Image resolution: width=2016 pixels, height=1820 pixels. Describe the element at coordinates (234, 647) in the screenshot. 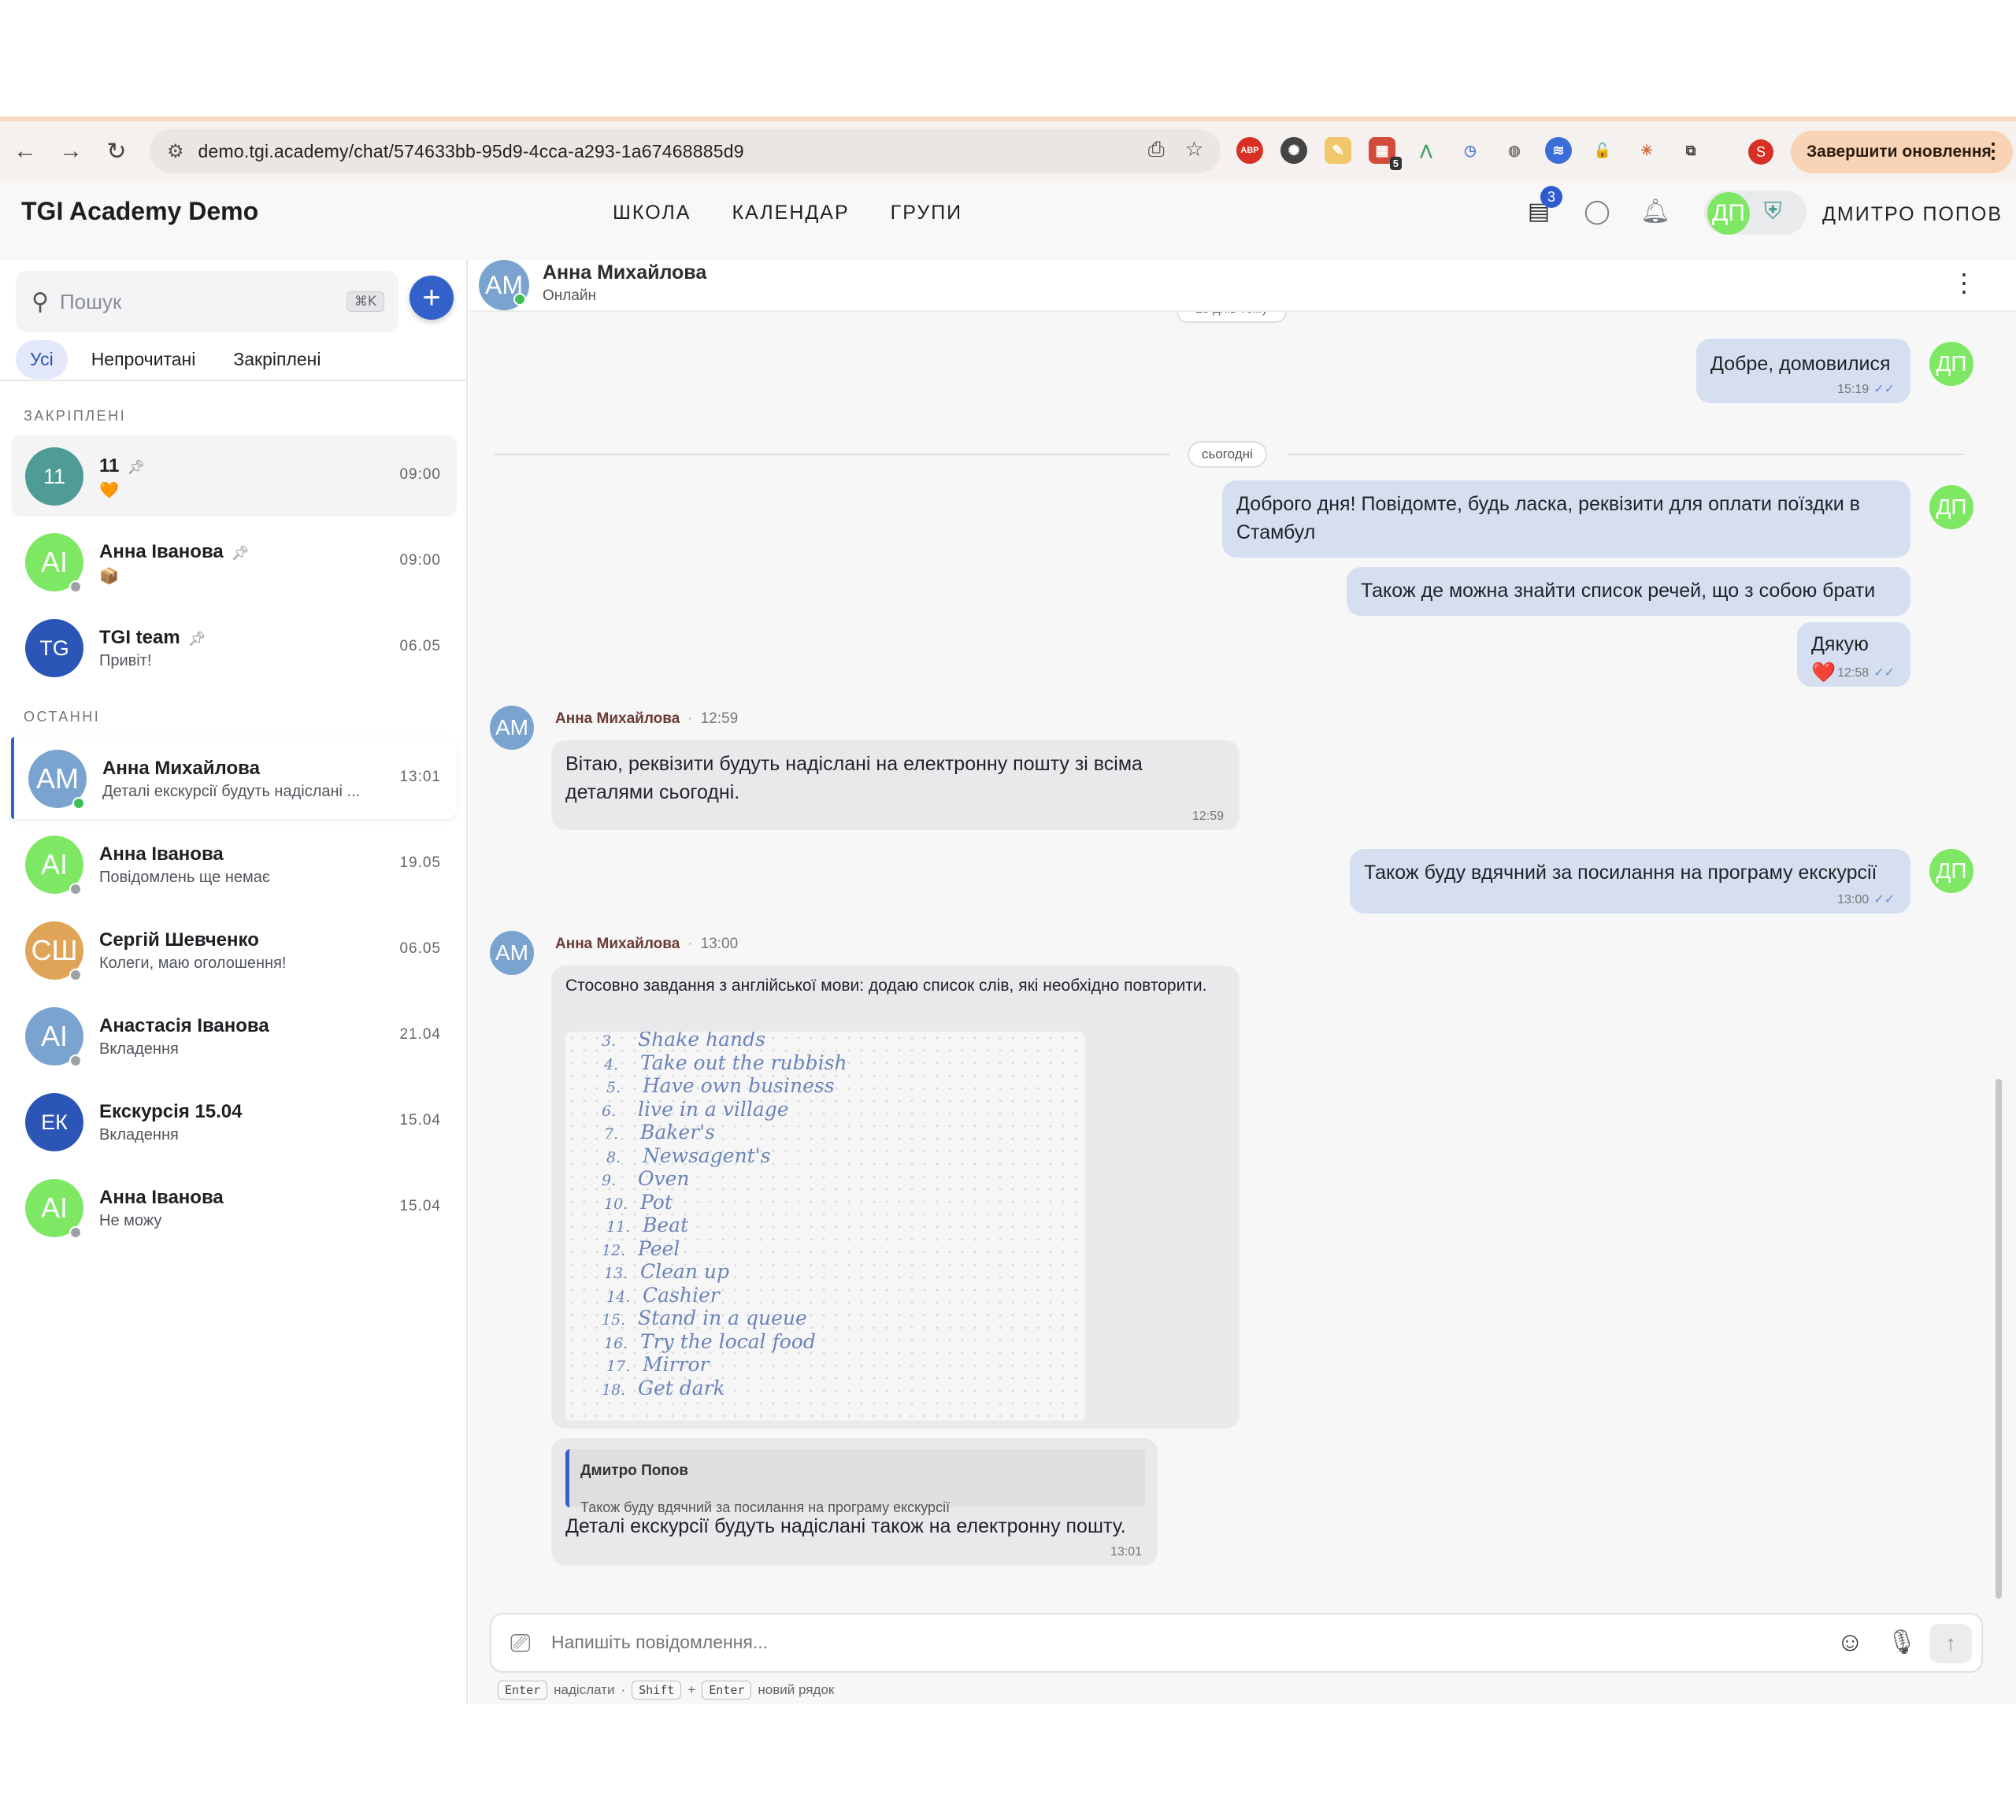

I see `chat-list-item: TG TGI team 📌︎ Привіт! 06.05` at that location.